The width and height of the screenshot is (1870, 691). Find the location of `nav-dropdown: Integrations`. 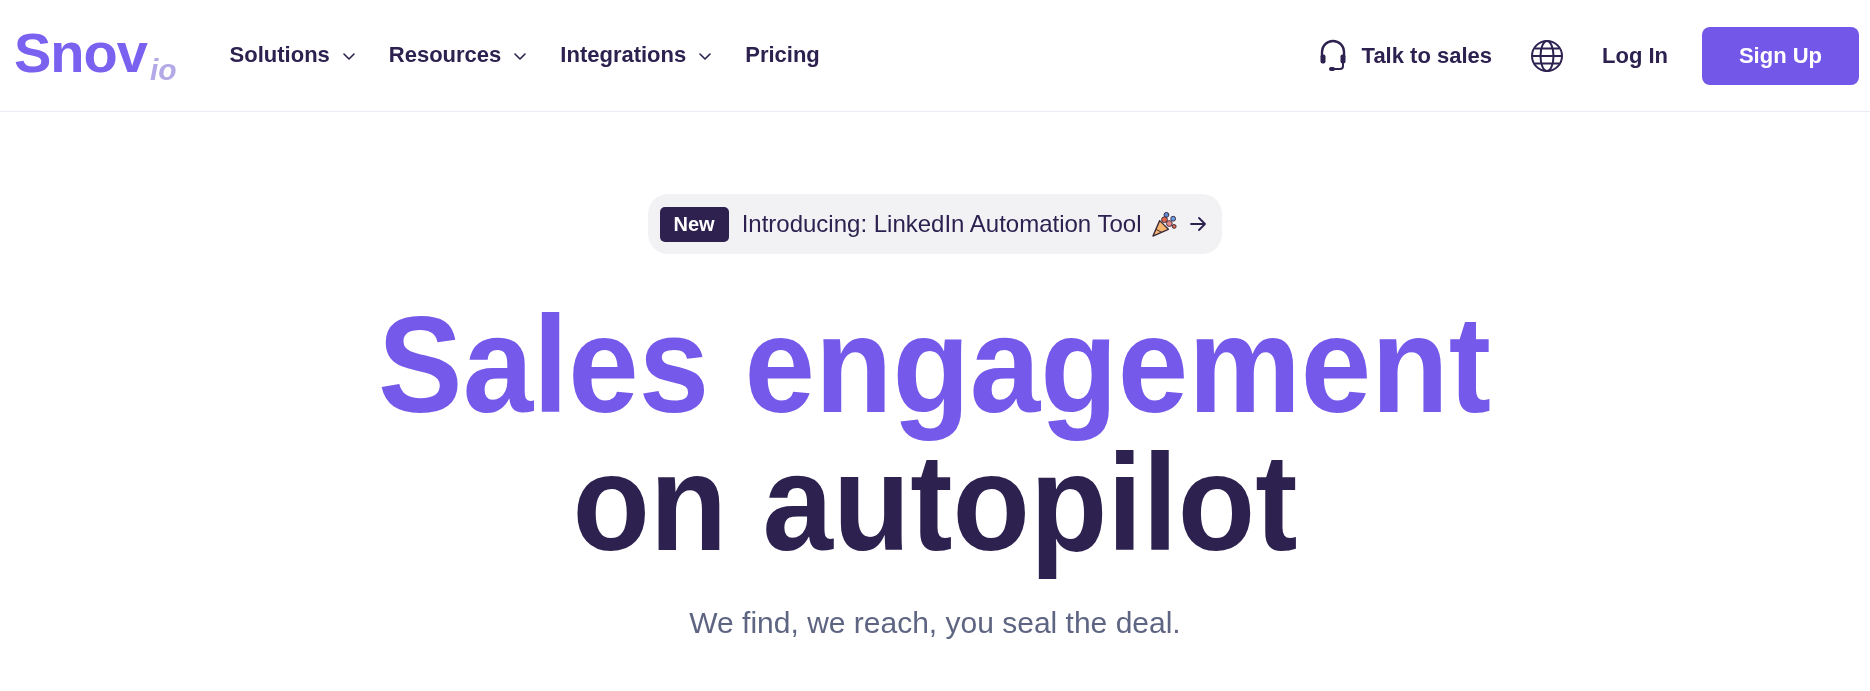

nav-dropdown: Integrations is located at coordinates (636, 55).